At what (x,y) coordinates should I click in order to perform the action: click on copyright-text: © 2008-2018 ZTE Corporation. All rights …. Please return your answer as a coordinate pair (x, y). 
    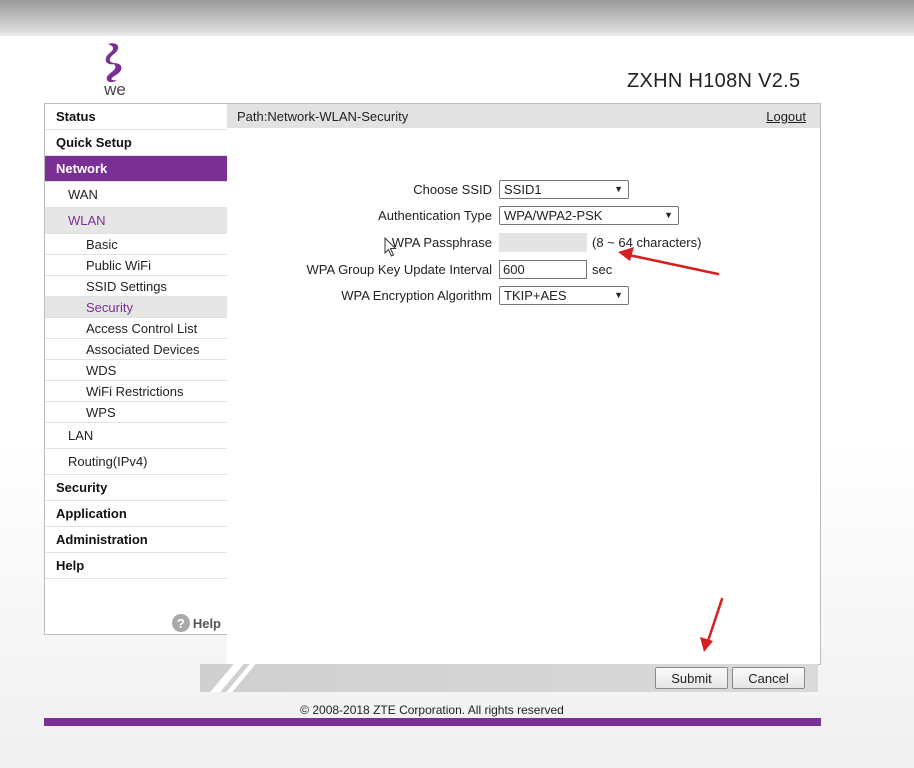
    Looking at the image, I should click on (432, 710).